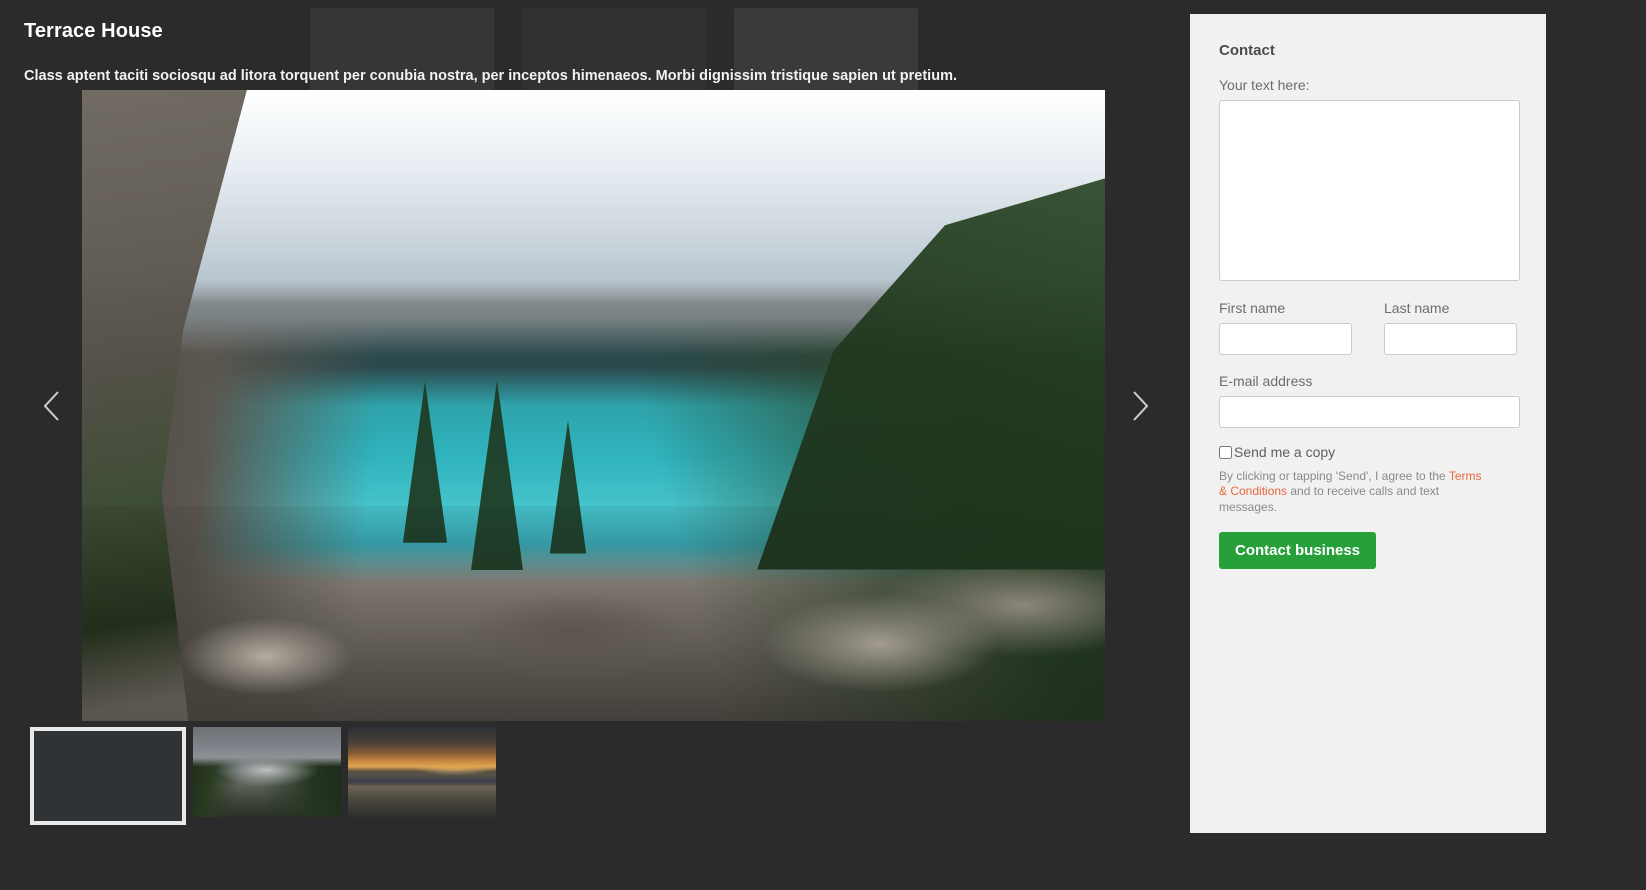  I want to click on carousel-next-button, so click(1140, 406).